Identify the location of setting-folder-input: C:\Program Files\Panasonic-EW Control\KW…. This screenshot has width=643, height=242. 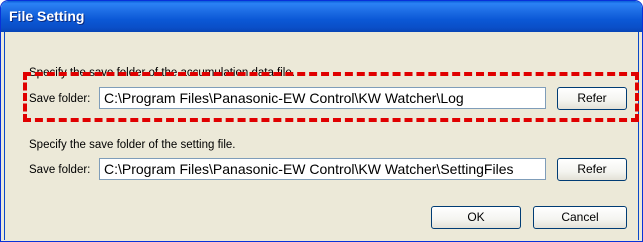
(322, 169).